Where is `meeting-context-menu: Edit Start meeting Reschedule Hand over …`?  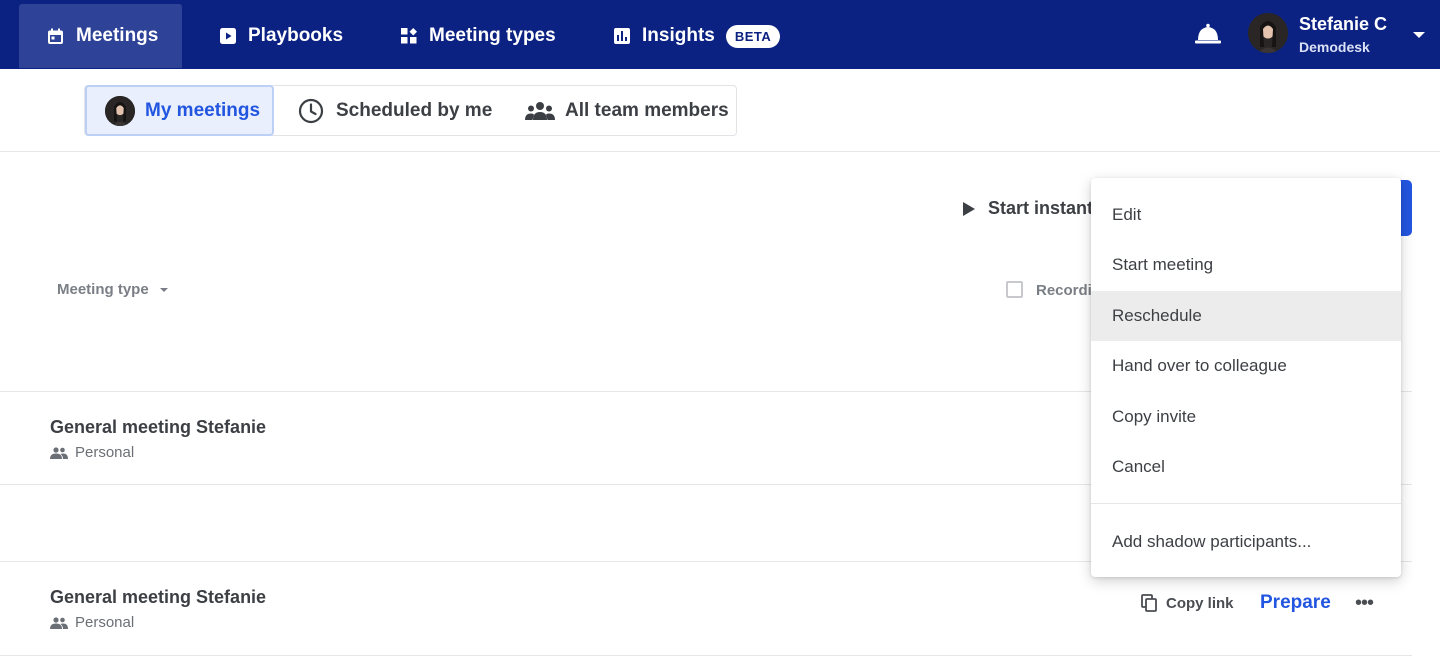 meeting-context-menu: Edit Start meeting Reschedule Hand over … is located at coordinates (1246, 377).